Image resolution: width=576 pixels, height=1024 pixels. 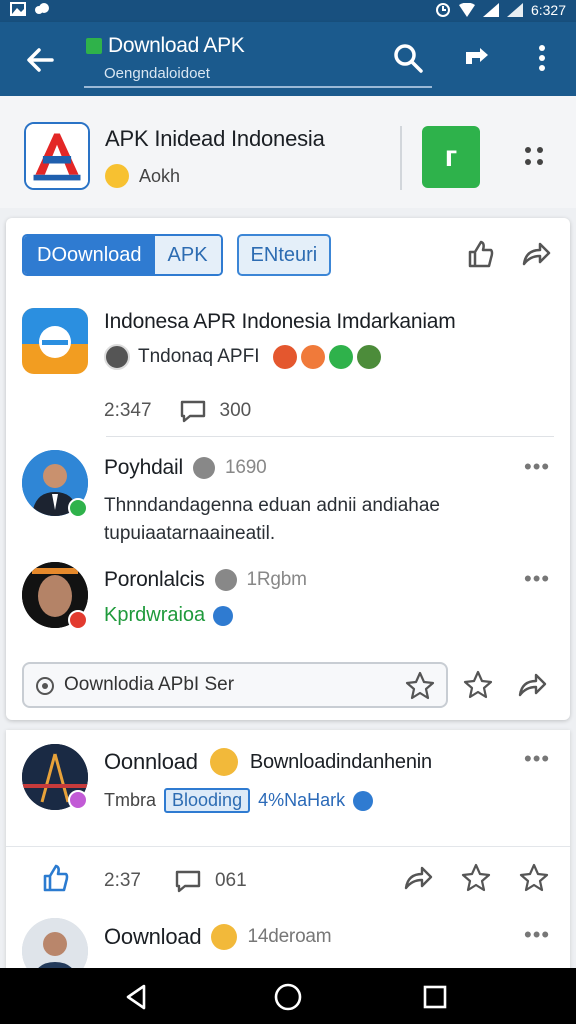 I want to click on system-nav-bar, so click(x=288, y=996).